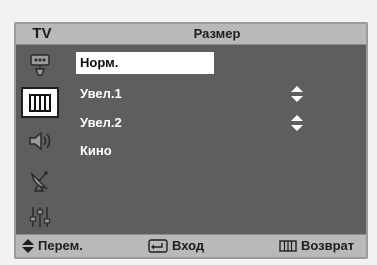  I want to click on menu-header: TV Размер, so click(191, 34).